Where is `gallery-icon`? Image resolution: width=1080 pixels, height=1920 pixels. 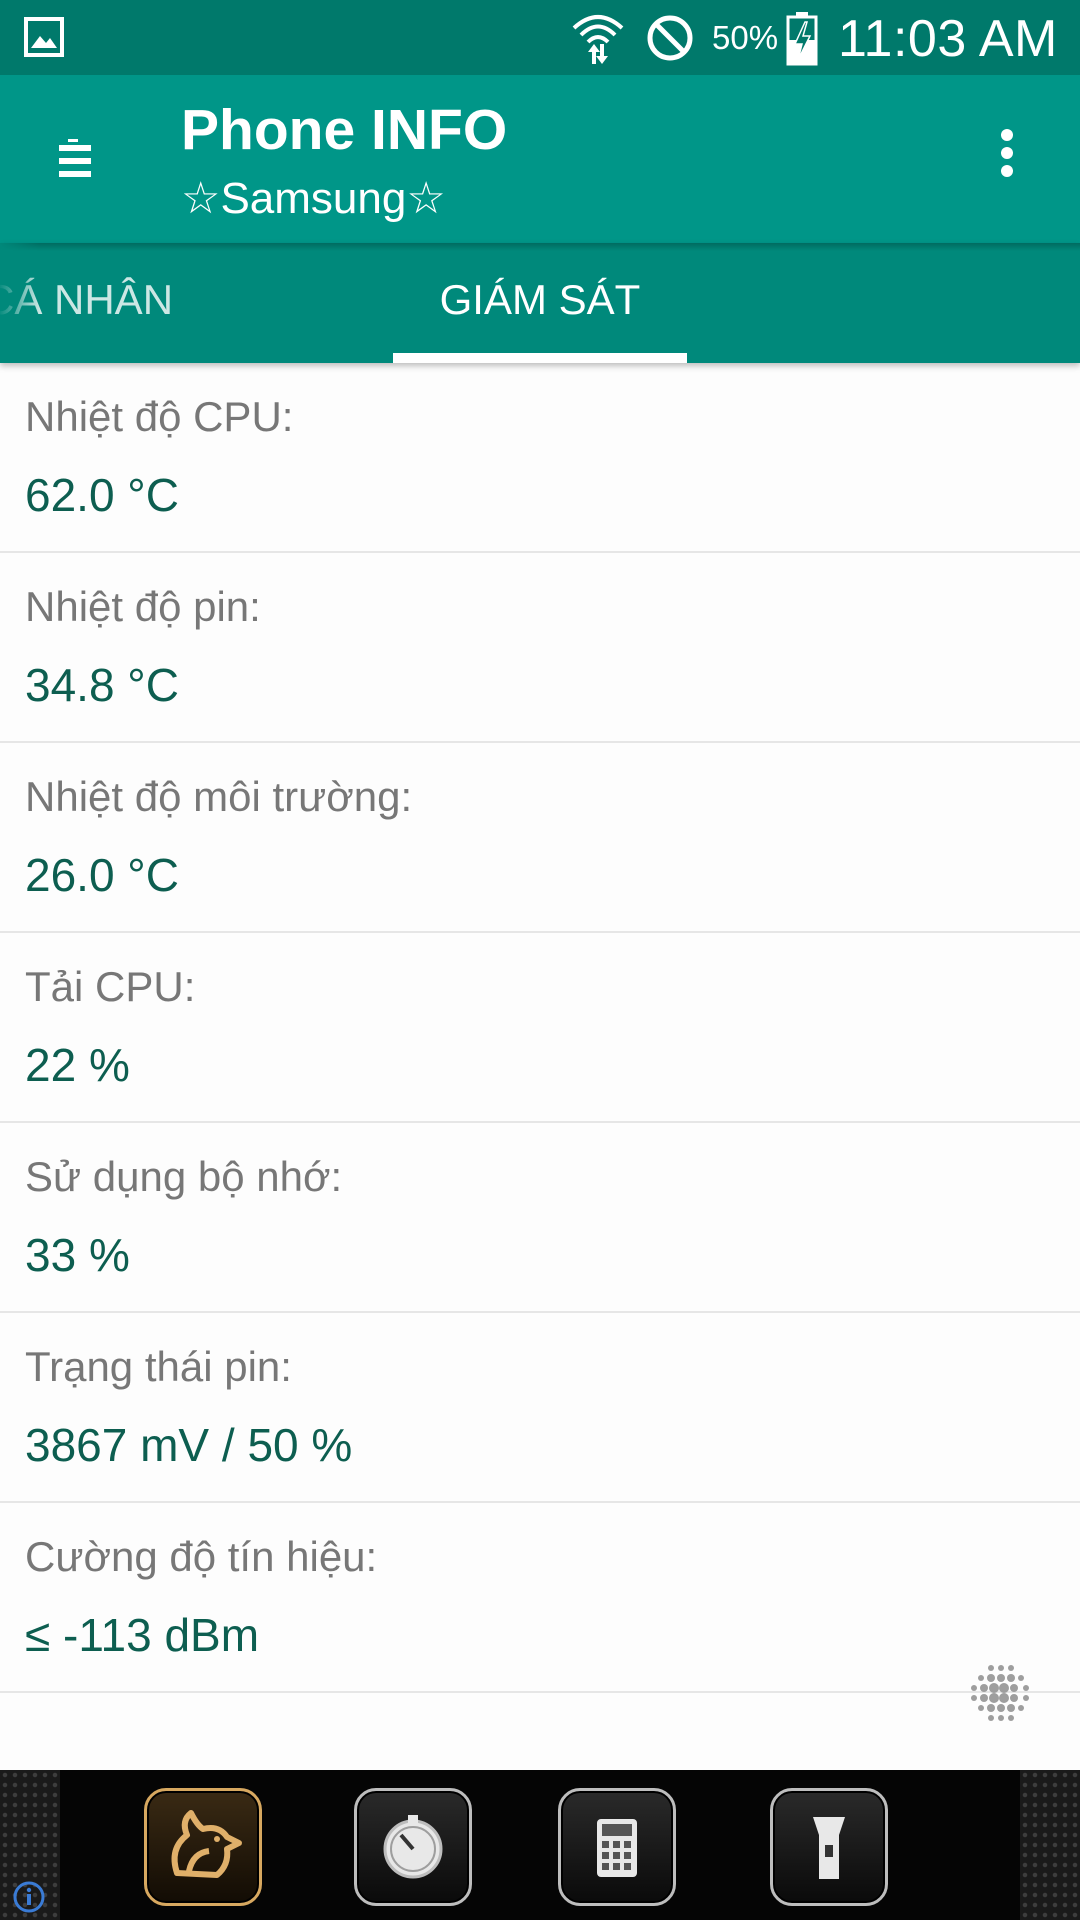 gallery-icon is located at coordinates (44, 37).